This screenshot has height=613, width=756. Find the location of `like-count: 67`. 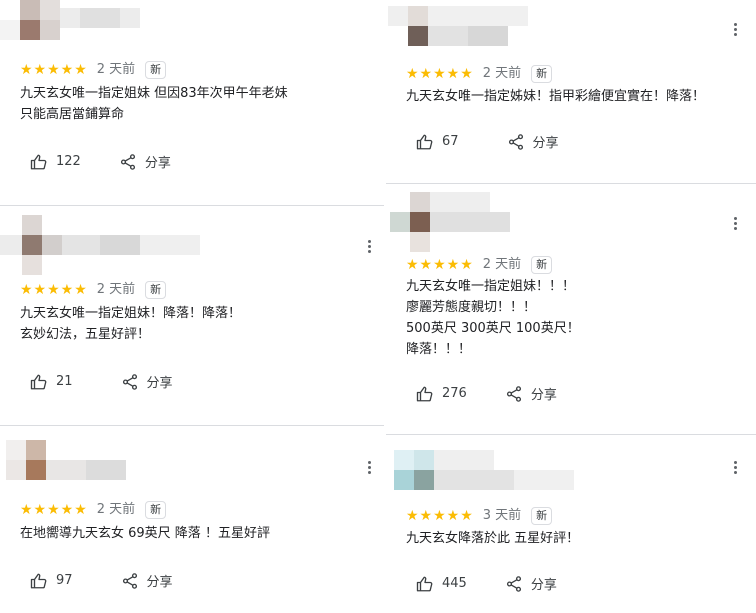

like-count: 67 is located at coordinates (450, 141).